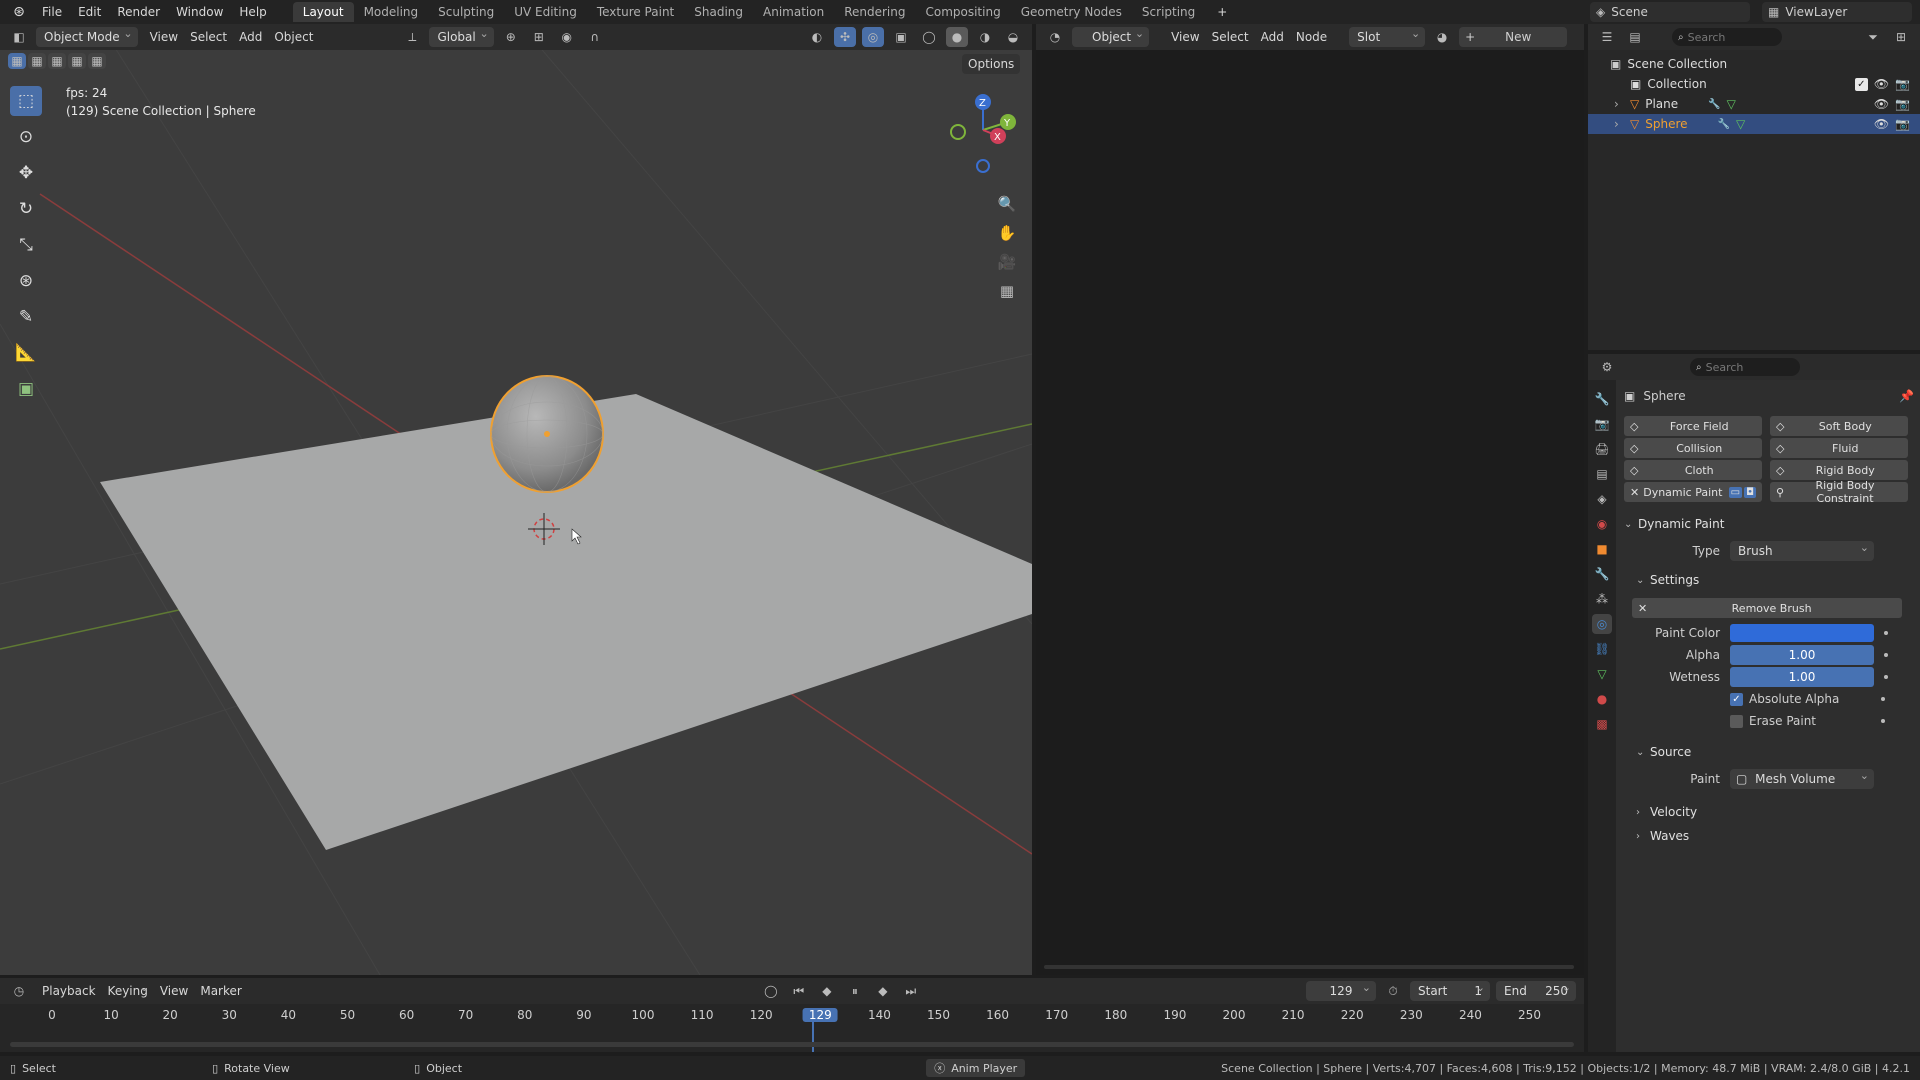 The height and width of the screenshot is (1080, 1920). What do you see at coordinates (1839, 492) in the screenshot?
I see `rigid-body-constraint-button: ⚲ Rigid Body Constraint` at bounding box center [1839, 492].